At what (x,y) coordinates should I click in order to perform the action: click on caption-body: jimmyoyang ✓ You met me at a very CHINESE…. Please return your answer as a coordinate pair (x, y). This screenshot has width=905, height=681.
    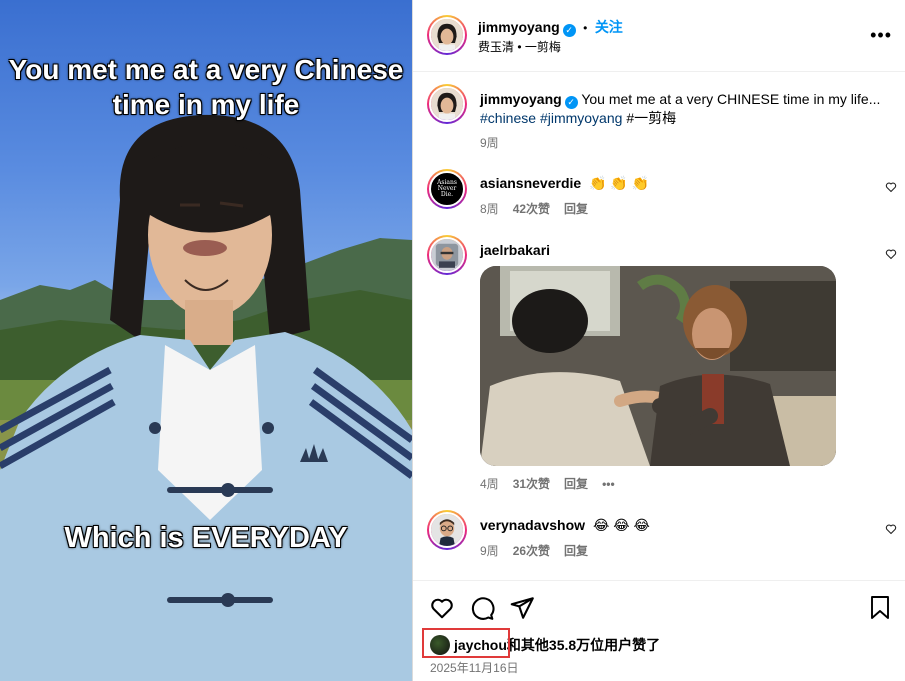
    Looking at the image, I should click on (685, 108).